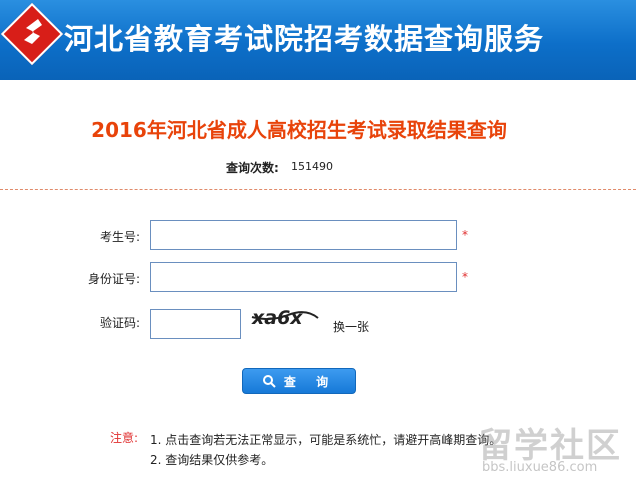 The image size is (636, 479). What do you see at coordinates (310, 381) in the screenshot?
I see `query-button-label: 查 询` at bounding box center [310, 381].